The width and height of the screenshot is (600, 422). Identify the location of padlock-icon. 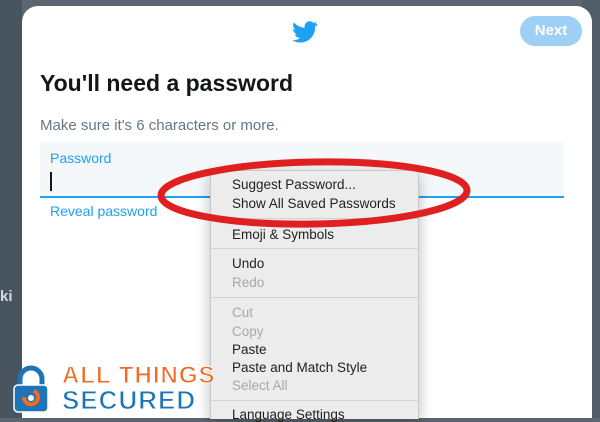
(31, 389).